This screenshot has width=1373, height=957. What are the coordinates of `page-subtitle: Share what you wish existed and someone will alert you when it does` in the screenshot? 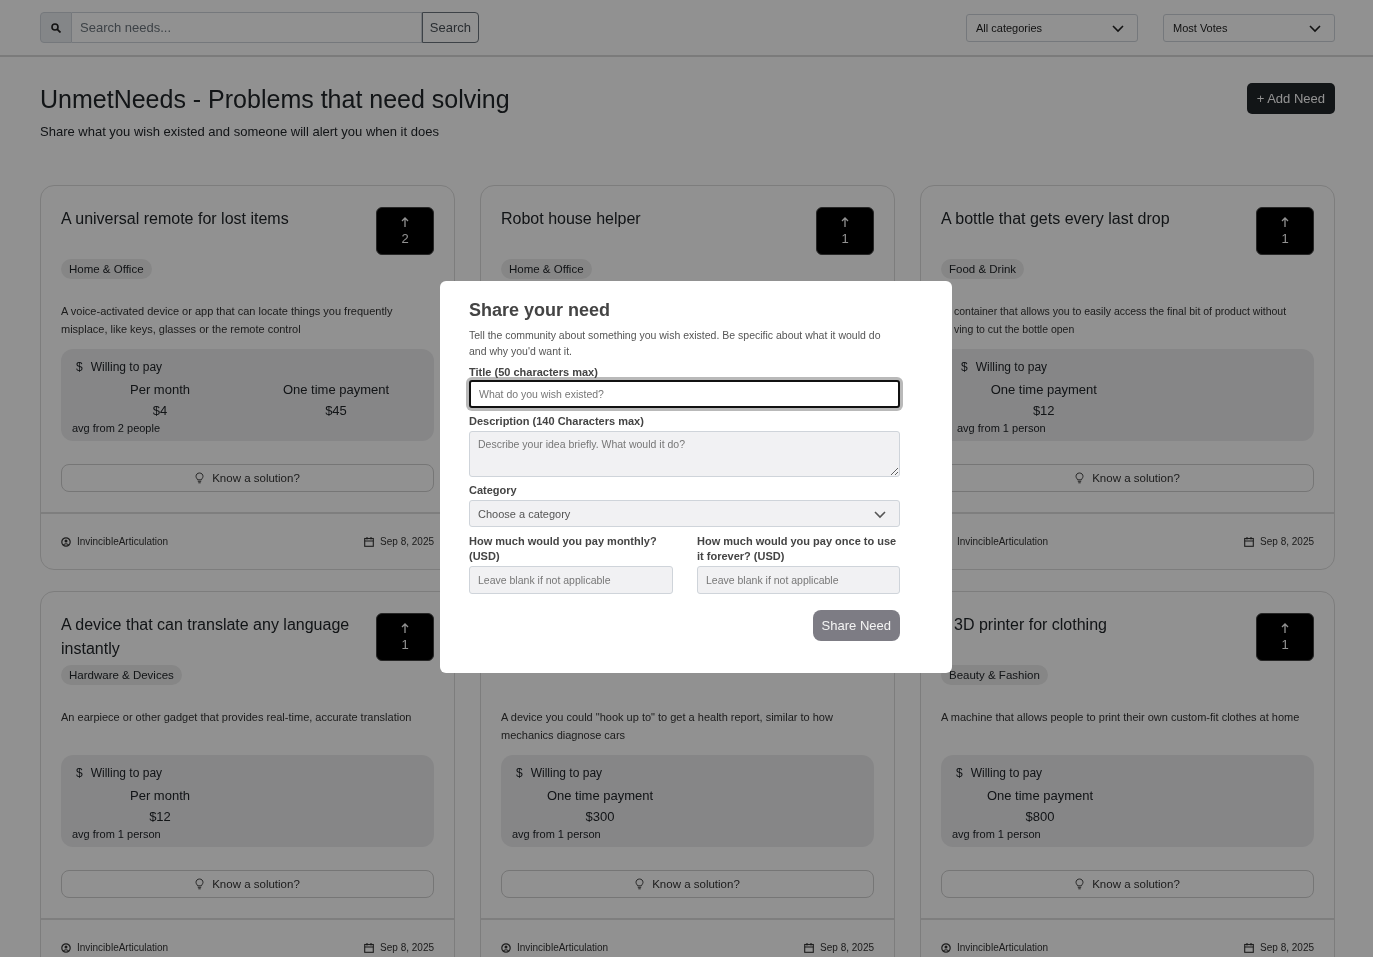 It's located at (240, 131).